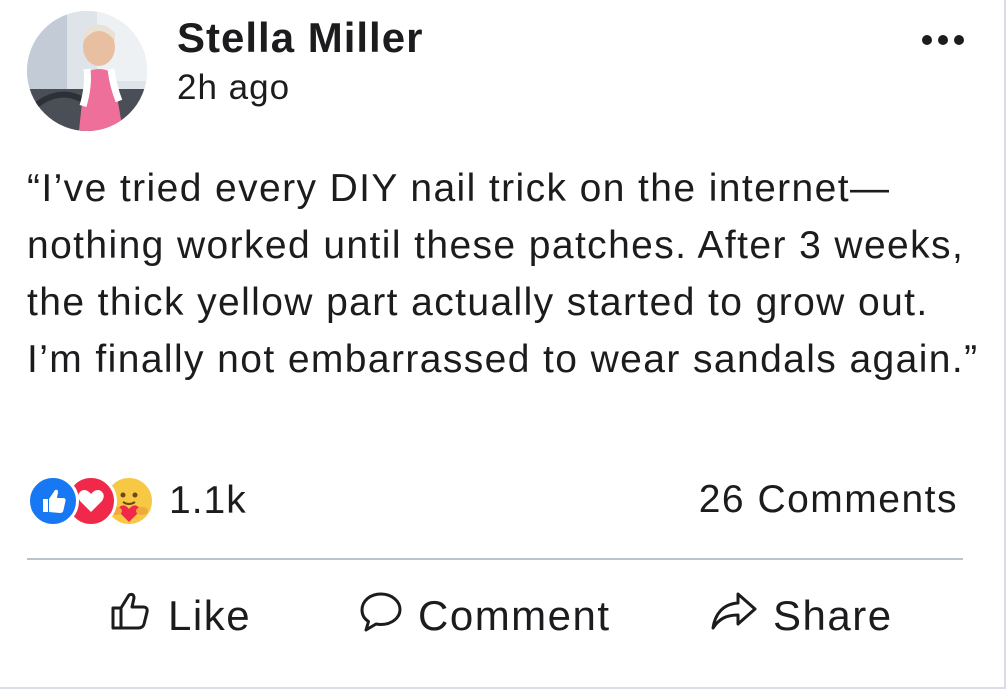  I want to click on like-label: Like, so click(210, 615).